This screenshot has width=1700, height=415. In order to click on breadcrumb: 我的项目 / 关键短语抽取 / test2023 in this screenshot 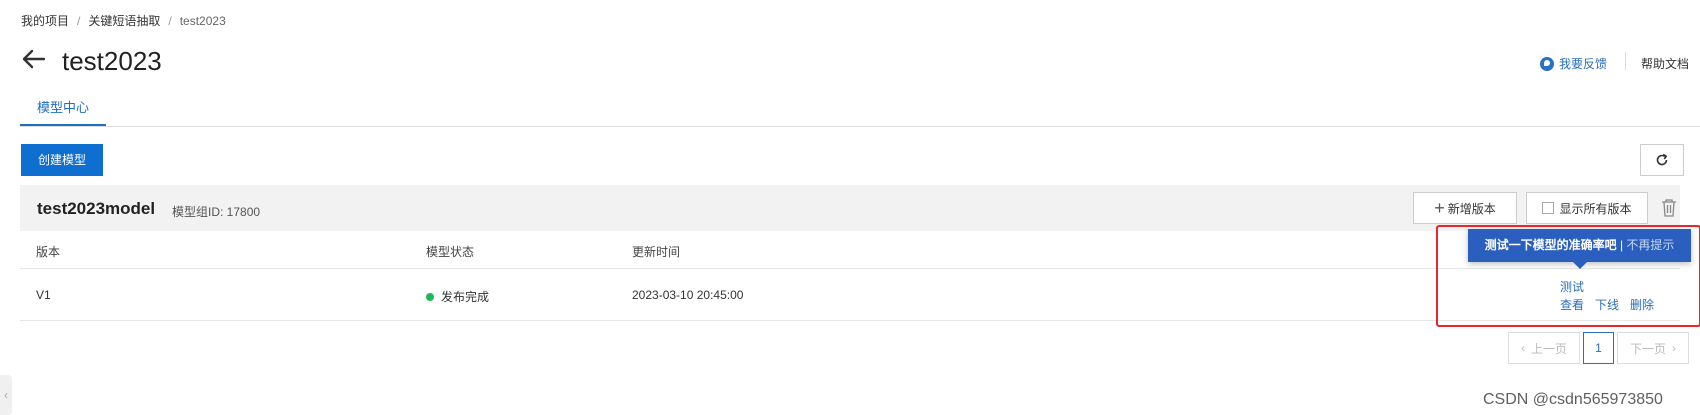, I will do `click(123, 20)`.